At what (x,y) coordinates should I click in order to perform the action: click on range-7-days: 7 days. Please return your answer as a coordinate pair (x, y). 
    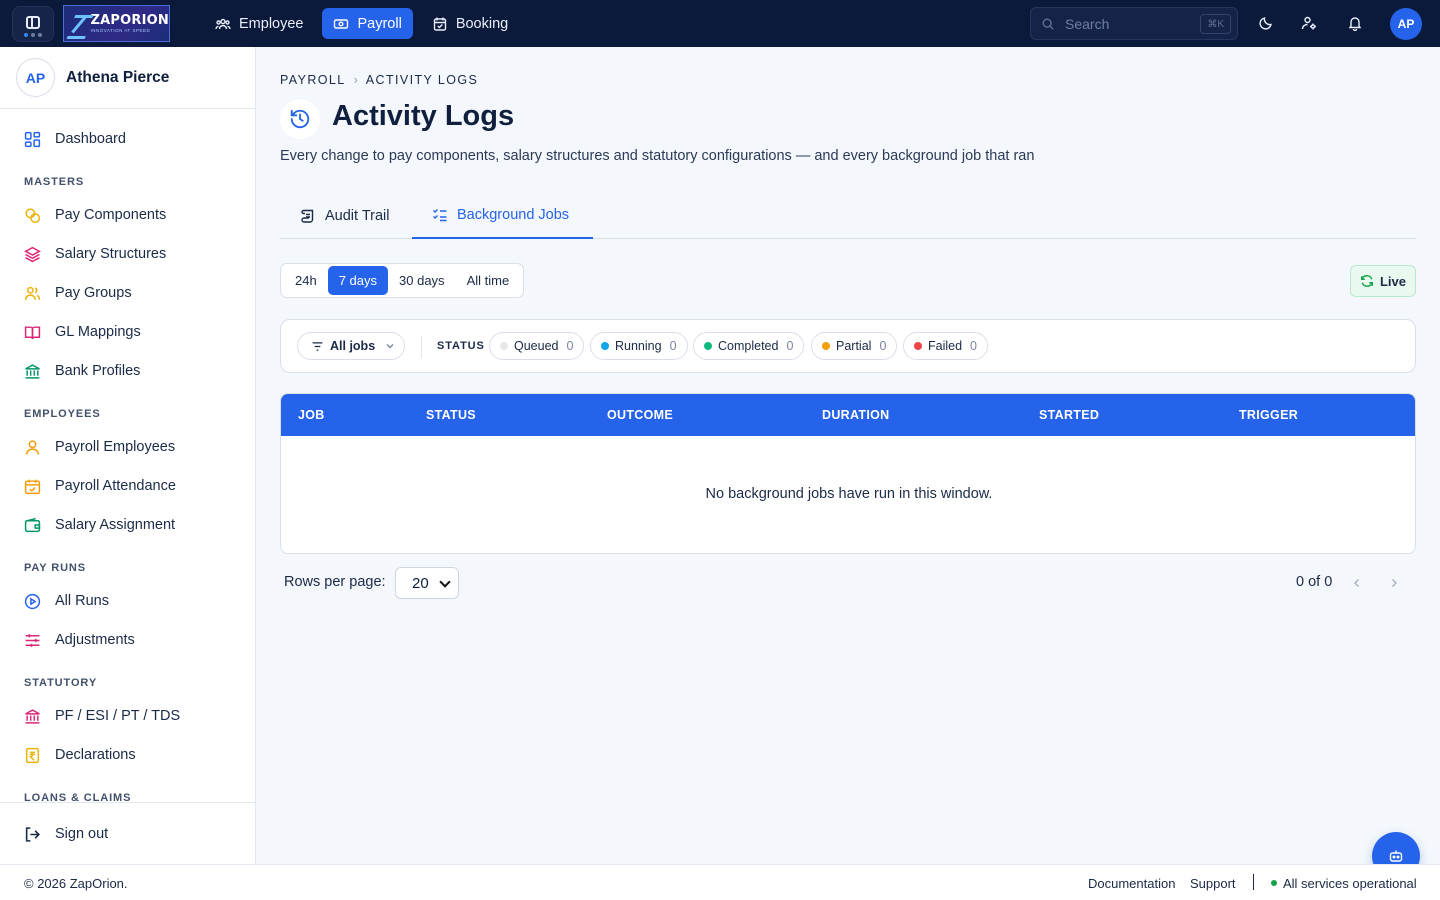
    Looking at the image, I should click on (358, 280).